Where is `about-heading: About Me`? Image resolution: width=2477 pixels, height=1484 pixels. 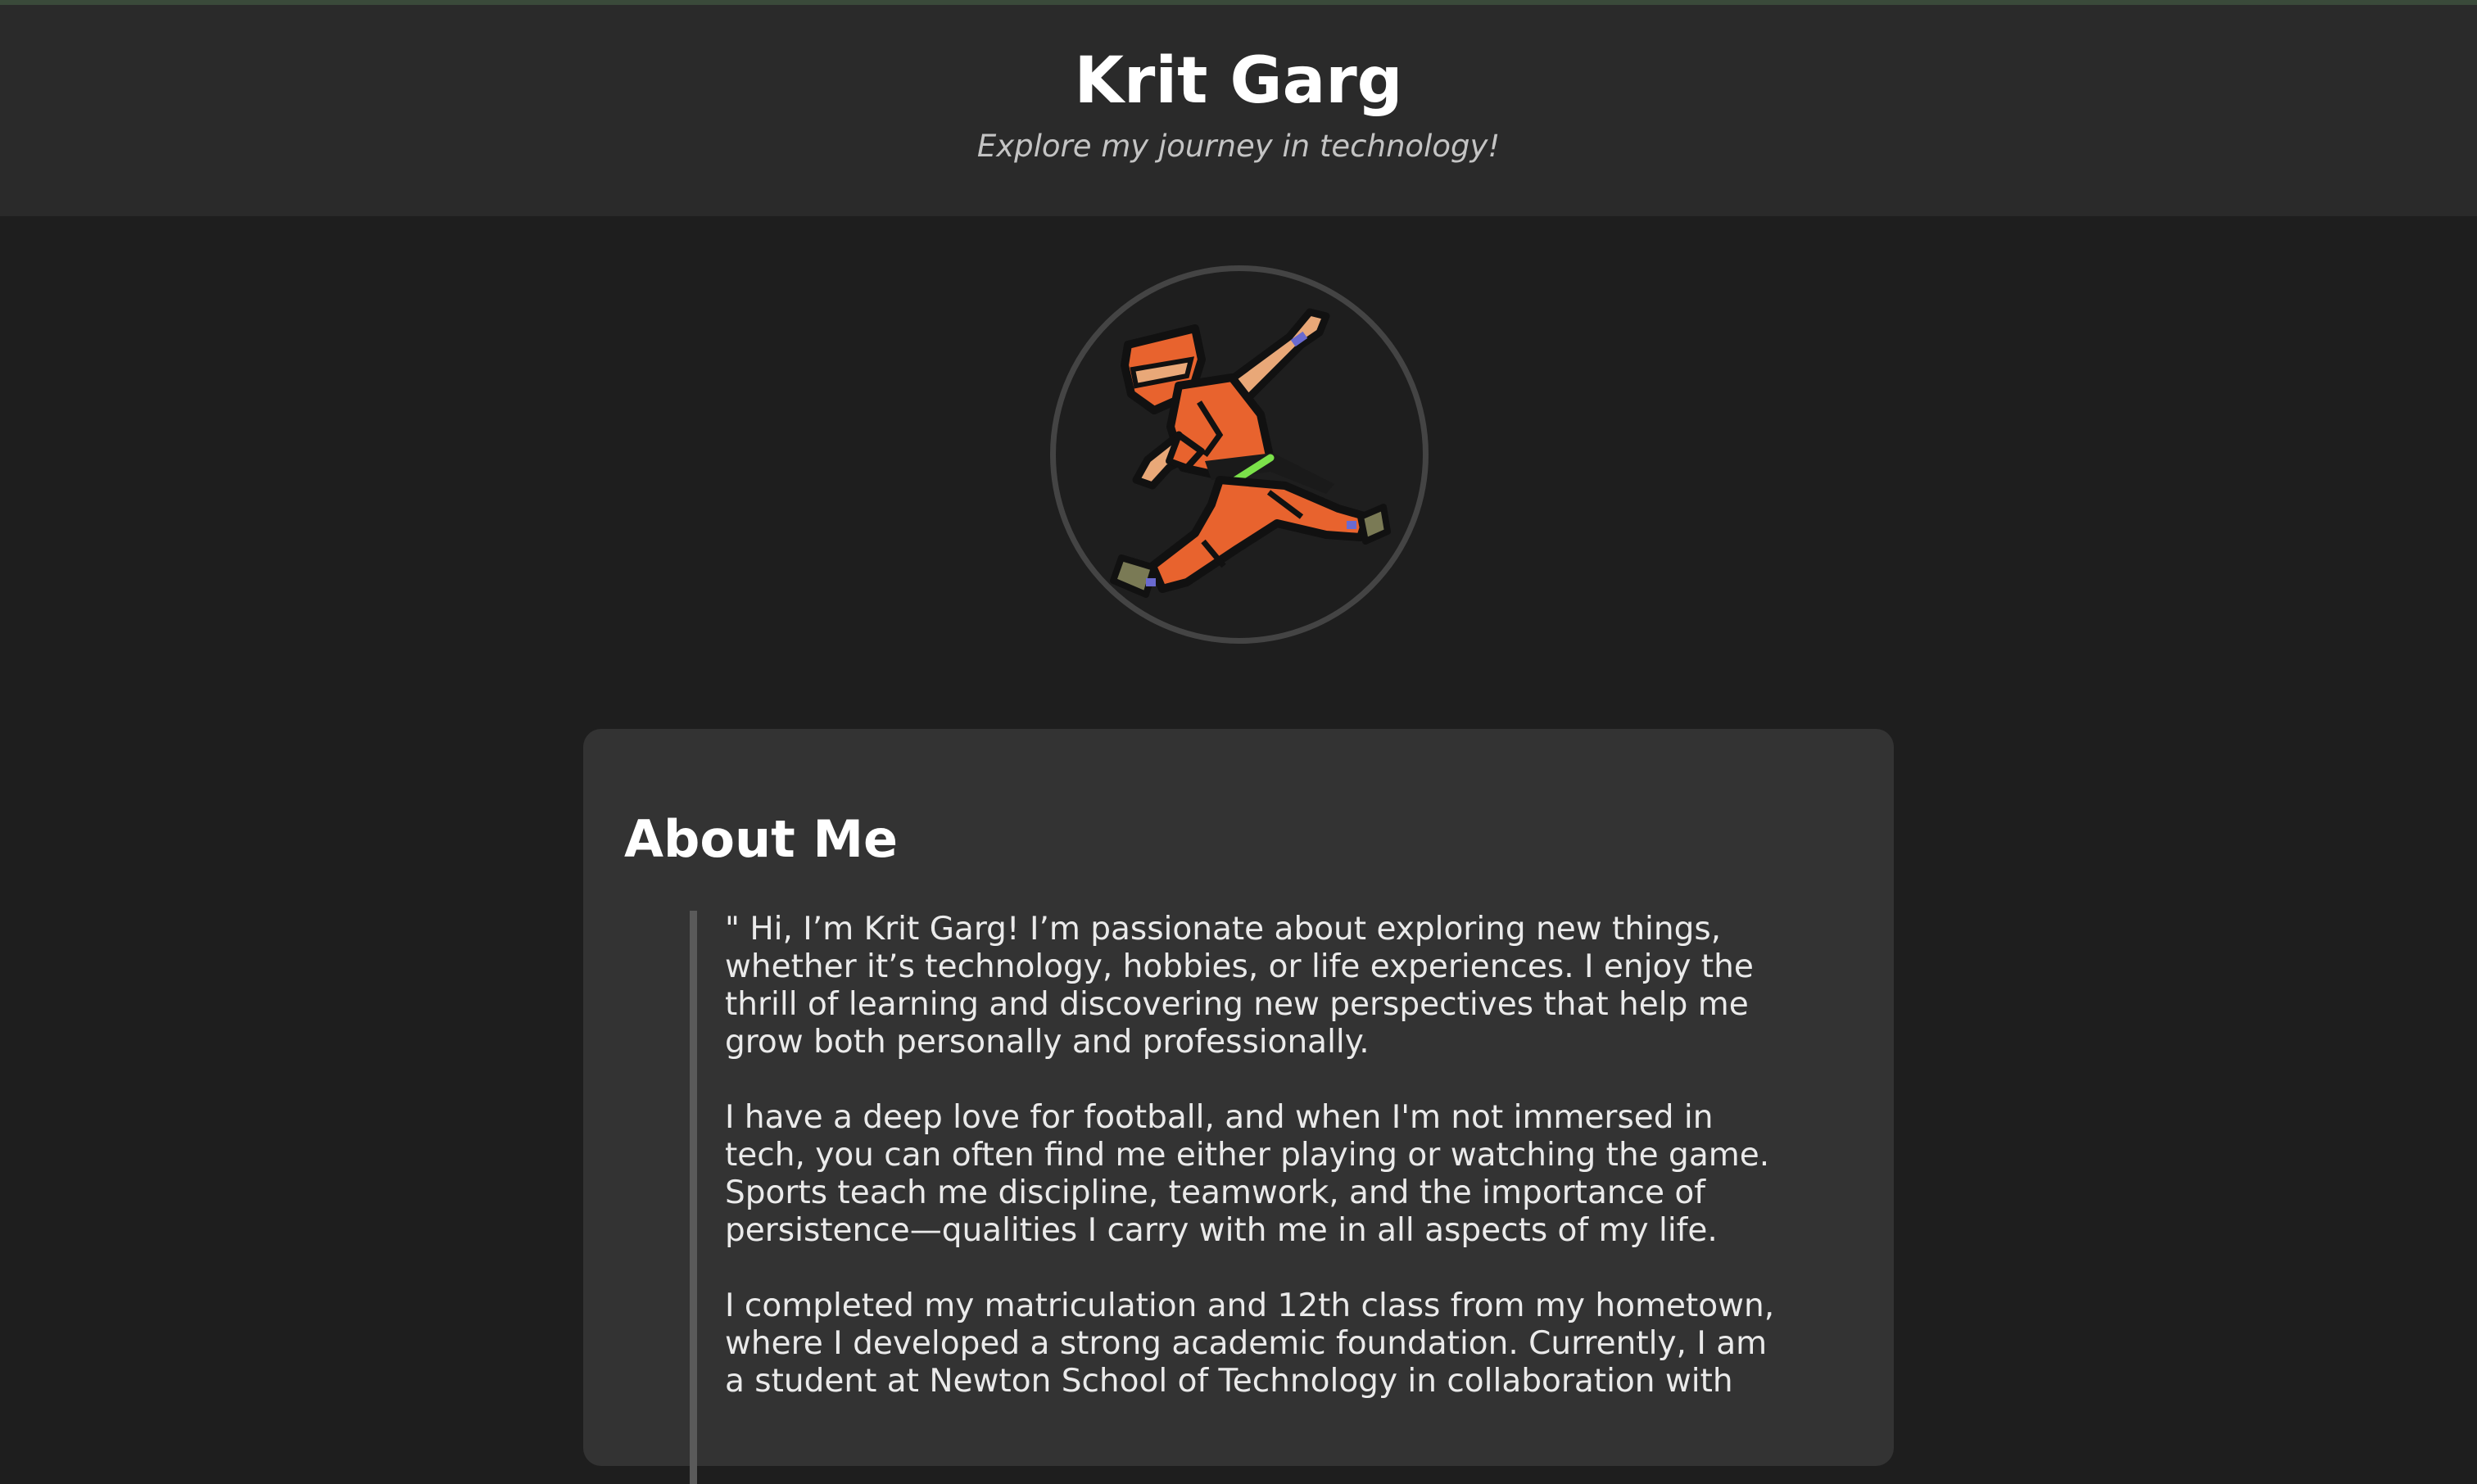 about-heading: About Me is located at coordinates (761, 839).